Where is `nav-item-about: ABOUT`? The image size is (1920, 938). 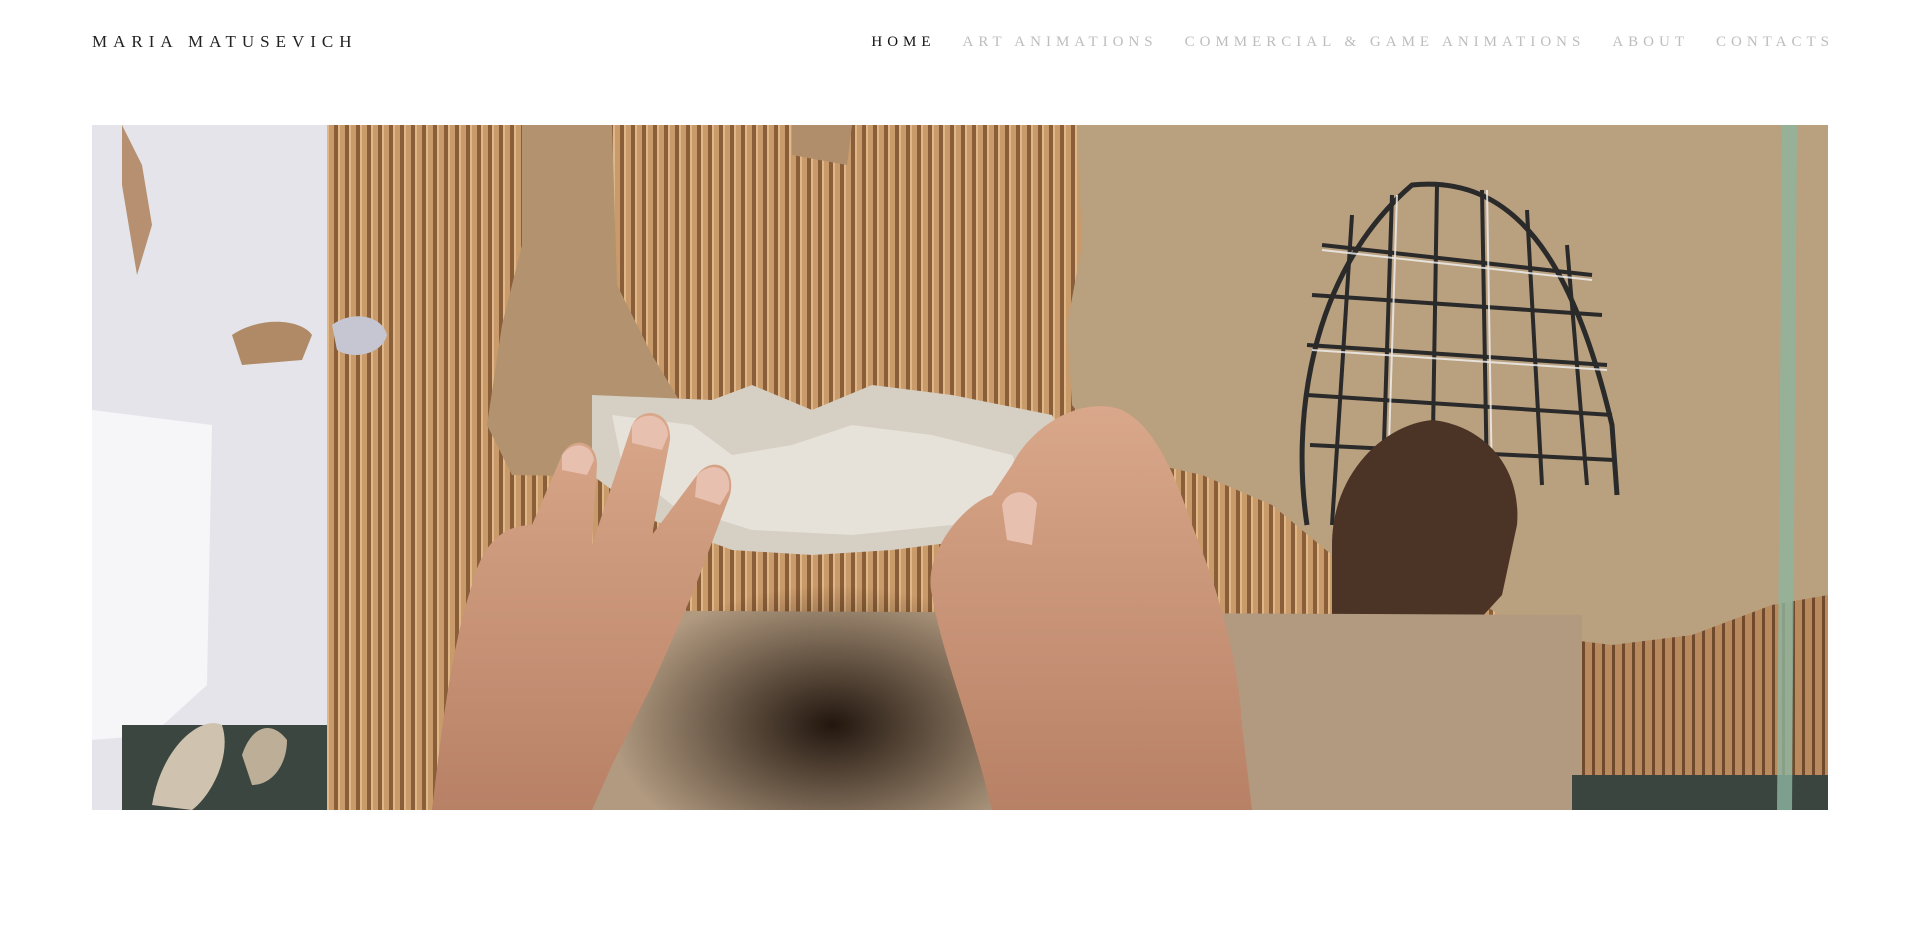 nav-item-about: ABOUT is located at coordinates (1650, 42).